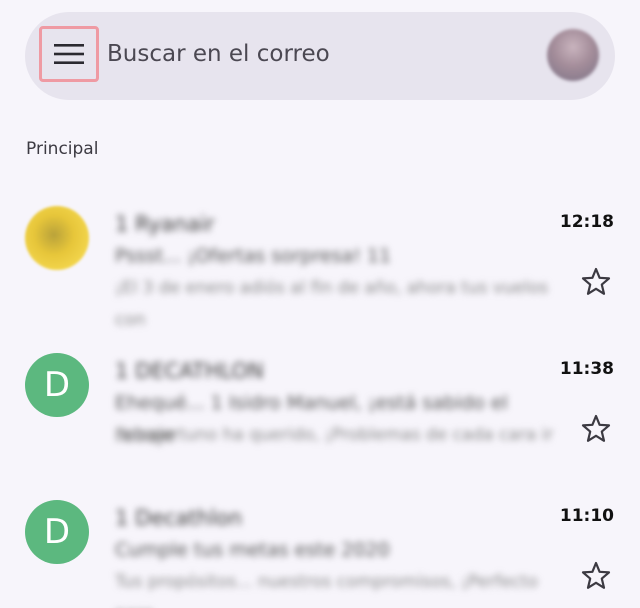 This screenshot has width=640, height=608. Describe the element at coordinates (179, 518) in the screenshot. I see `email-sender: 1 Decathlon` at that location.